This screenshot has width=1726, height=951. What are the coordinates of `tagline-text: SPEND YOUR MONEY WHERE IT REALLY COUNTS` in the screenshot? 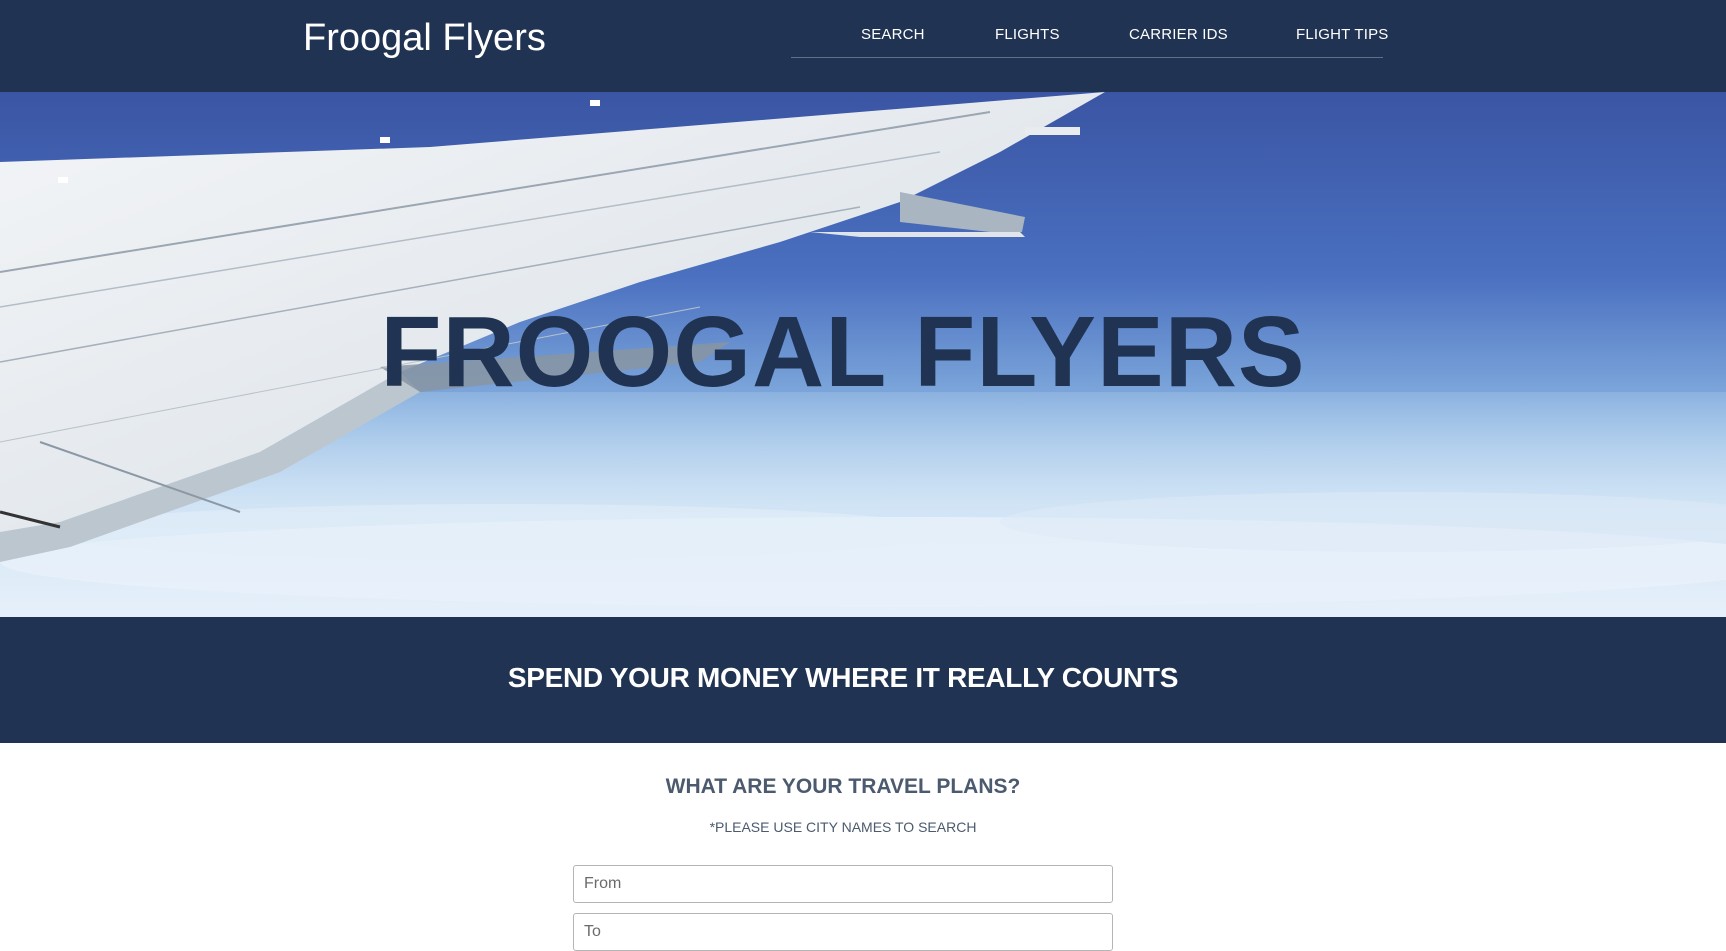 It's located at (843, 677).